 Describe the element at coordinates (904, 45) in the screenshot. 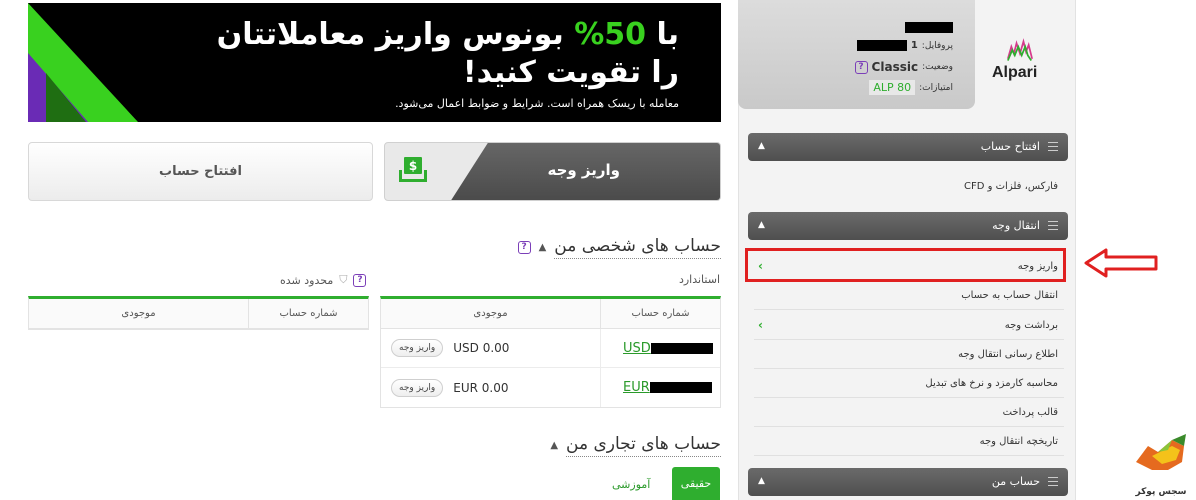

I see `profile-row: پروفایل: 1` at that location.